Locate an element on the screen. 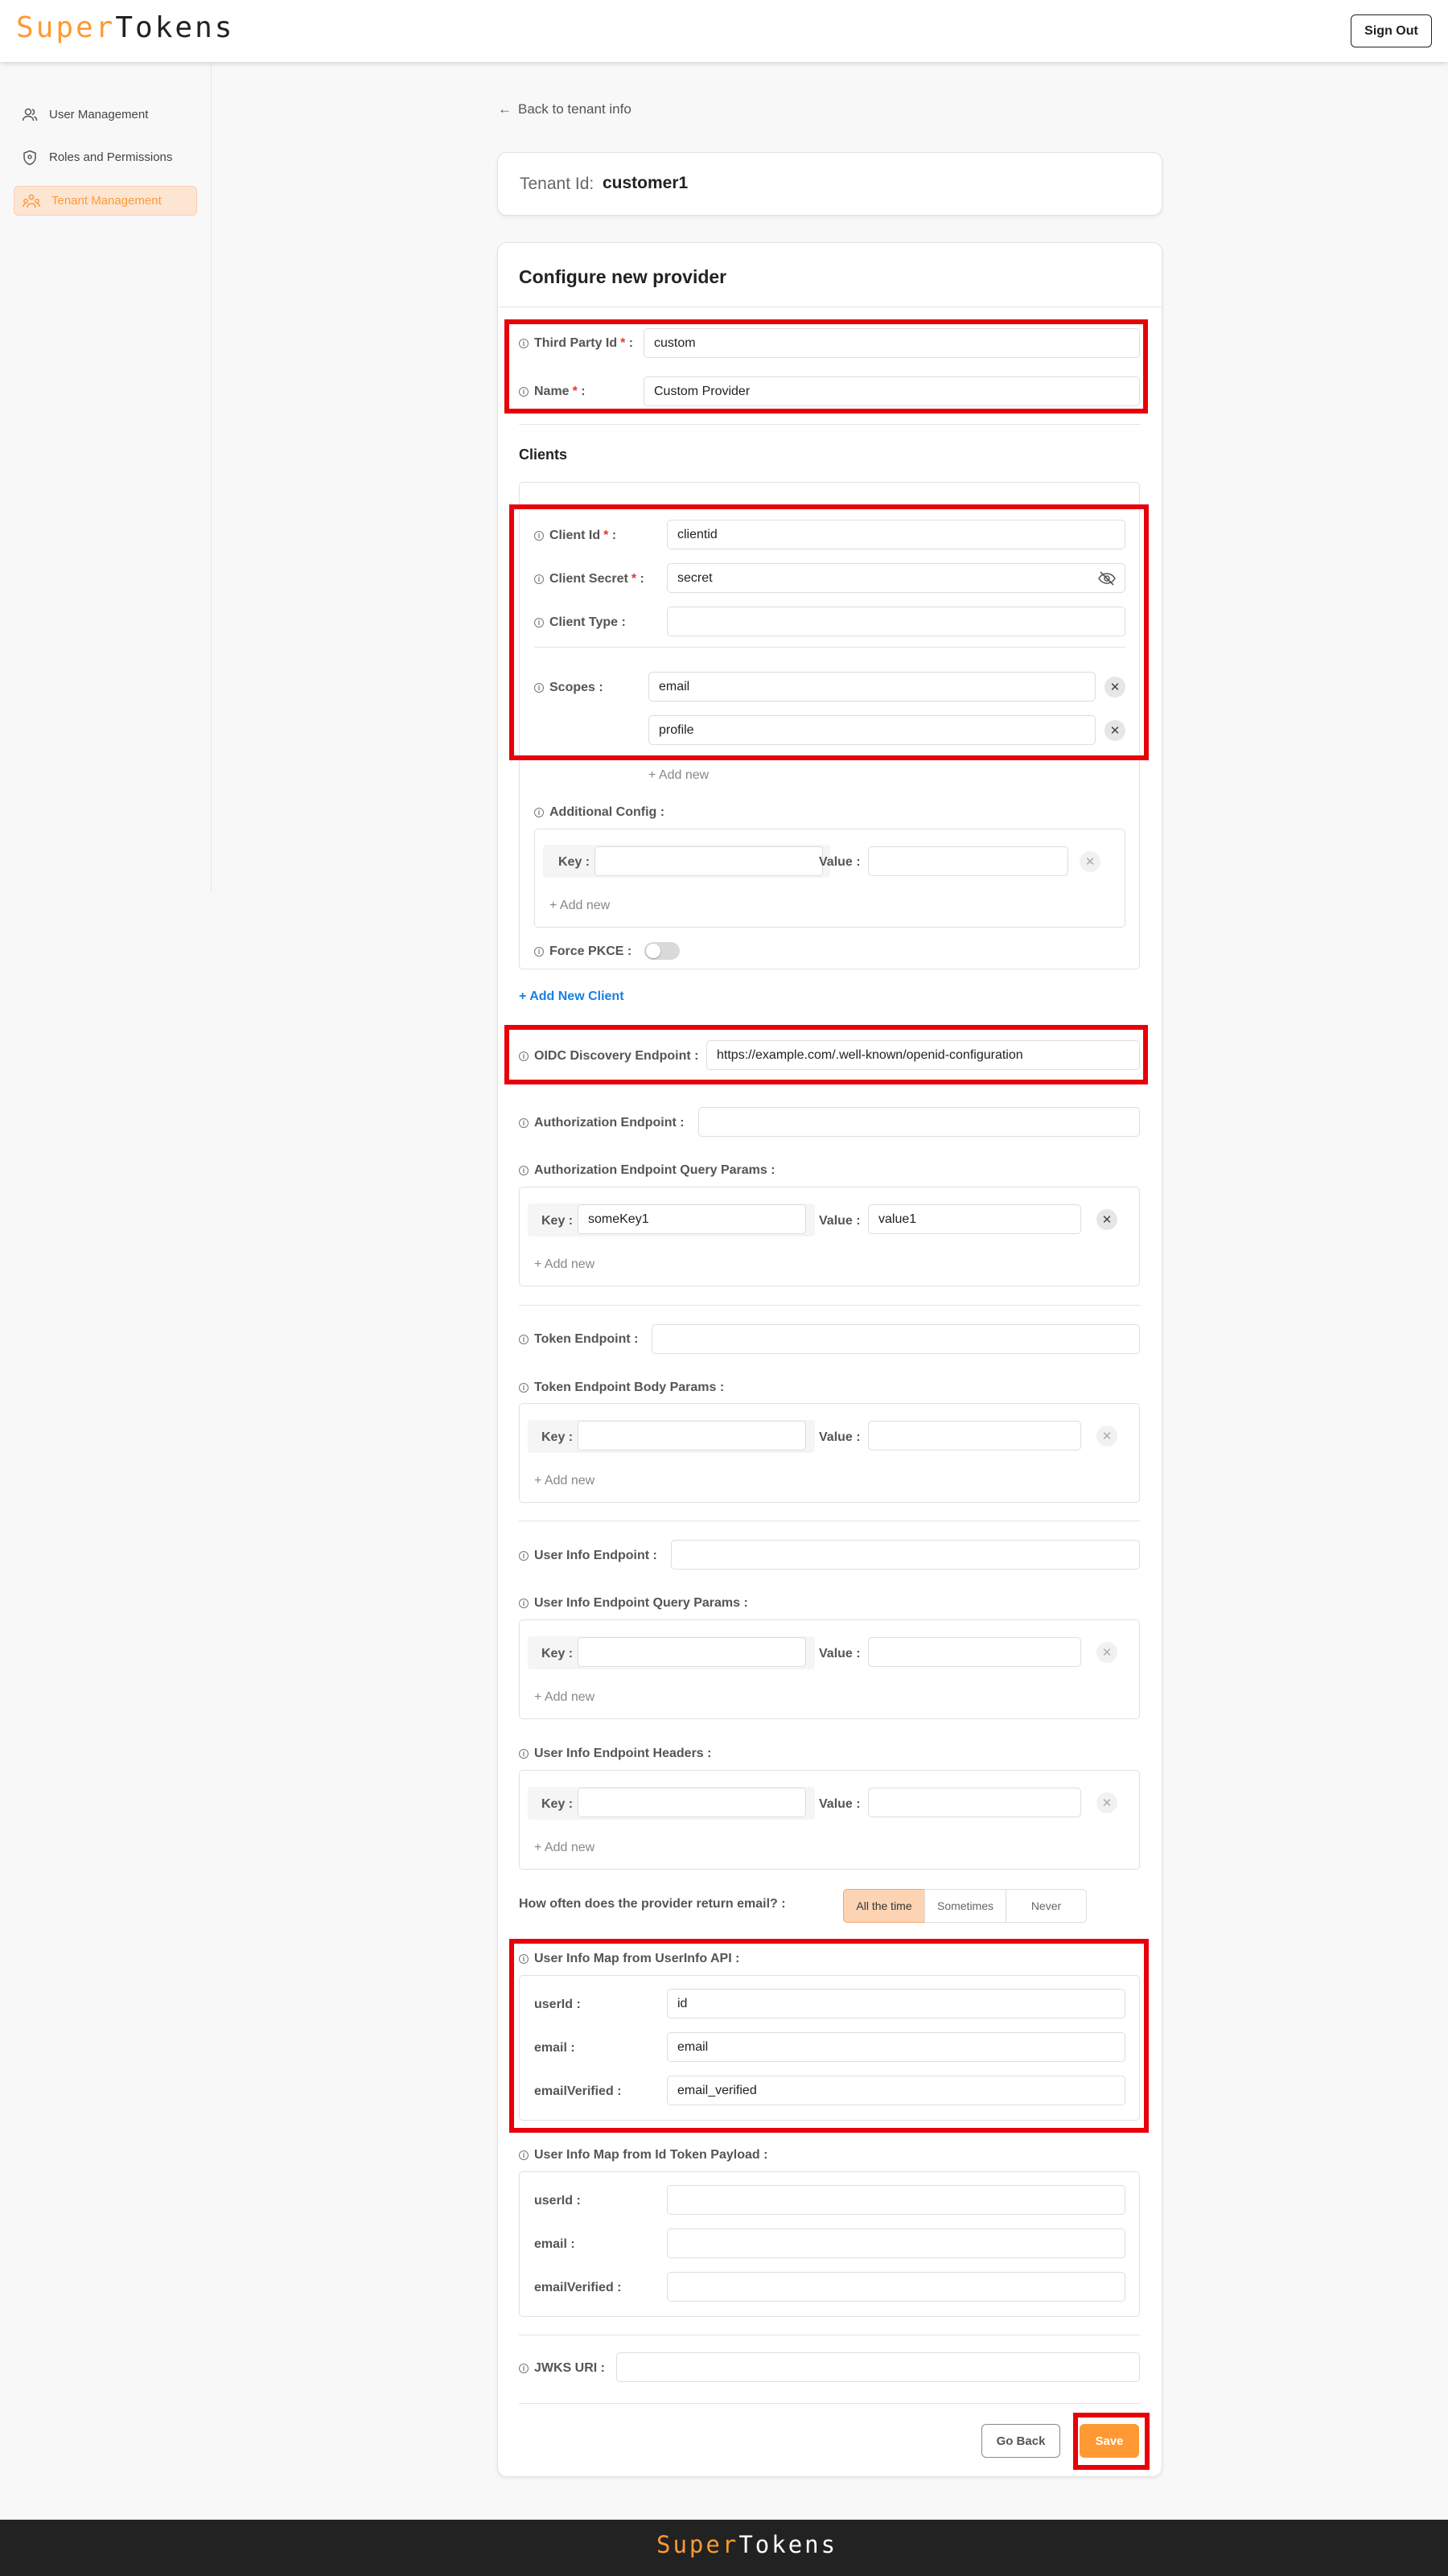 Image resolution: width=1448 pixels, height=2576 pixels. user-info-header-key-input is located at coordinates (692, 1802).